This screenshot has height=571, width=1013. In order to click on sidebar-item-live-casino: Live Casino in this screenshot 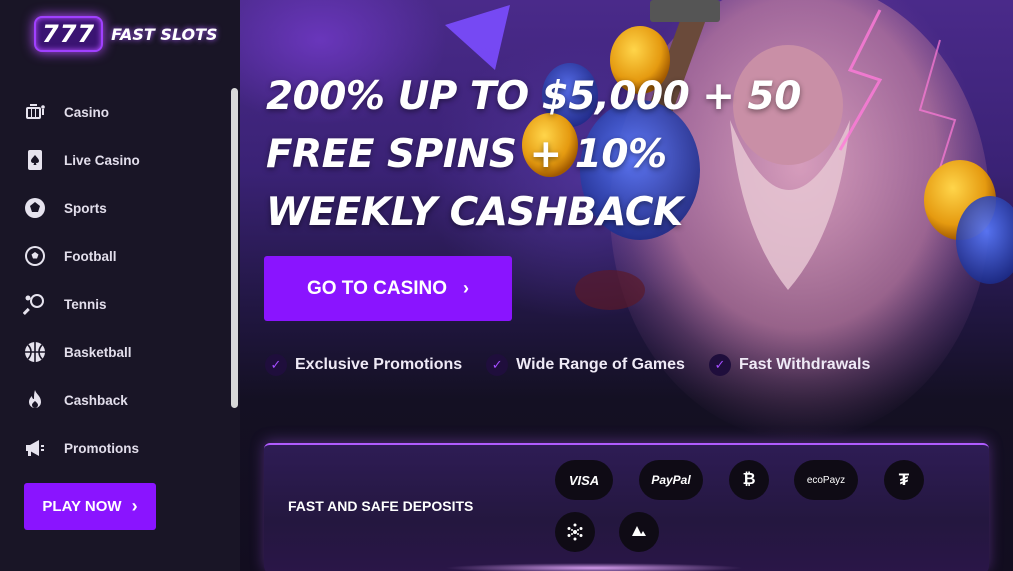, I will do `click(81, 160)`.